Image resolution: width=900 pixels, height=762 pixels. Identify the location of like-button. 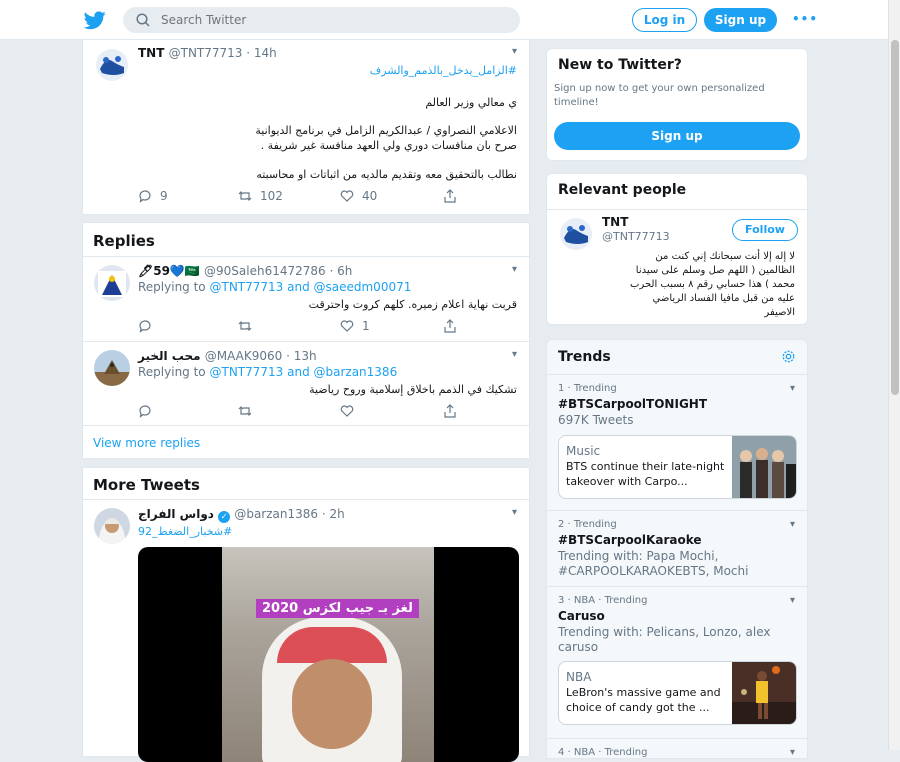
(347, 411).